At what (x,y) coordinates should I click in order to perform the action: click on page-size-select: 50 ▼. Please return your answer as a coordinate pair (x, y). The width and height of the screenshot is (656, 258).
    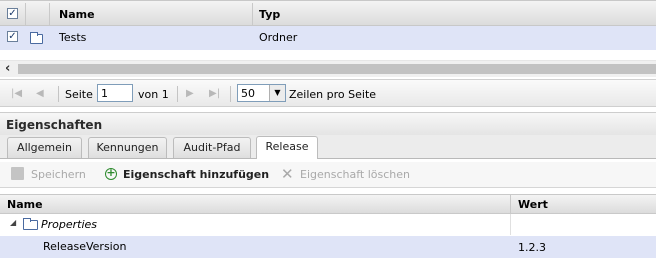
    Looking at the image, I should click on (261, 93).